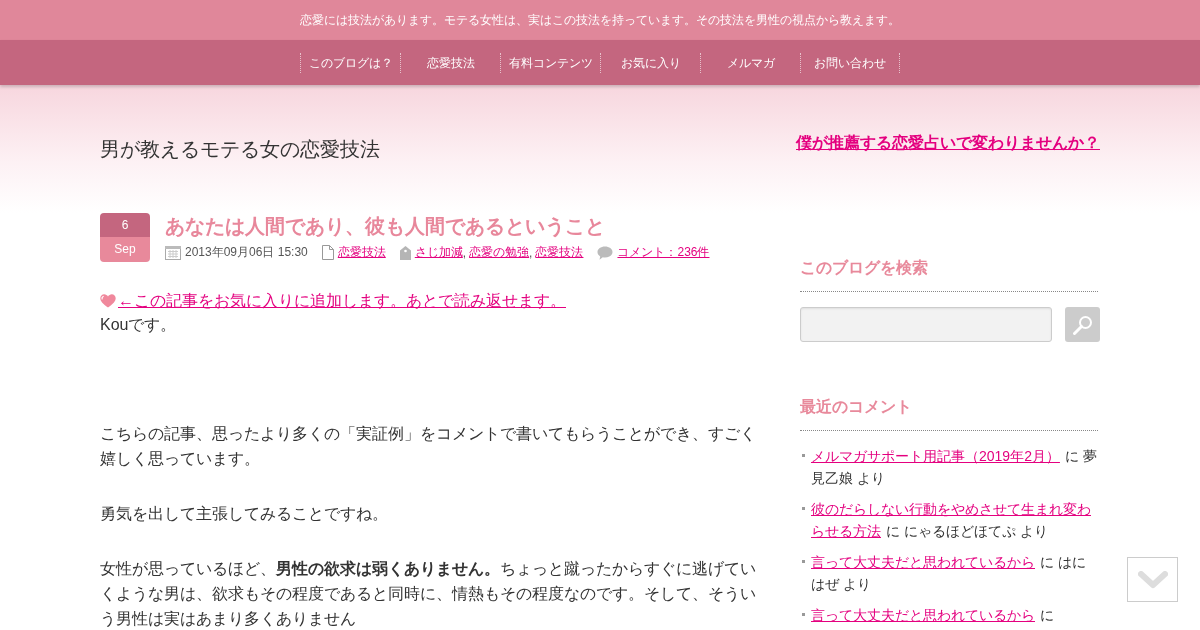  Describe the element at coordinates (125, 225) in the screenshot. I see `date-day: 6` at that location.